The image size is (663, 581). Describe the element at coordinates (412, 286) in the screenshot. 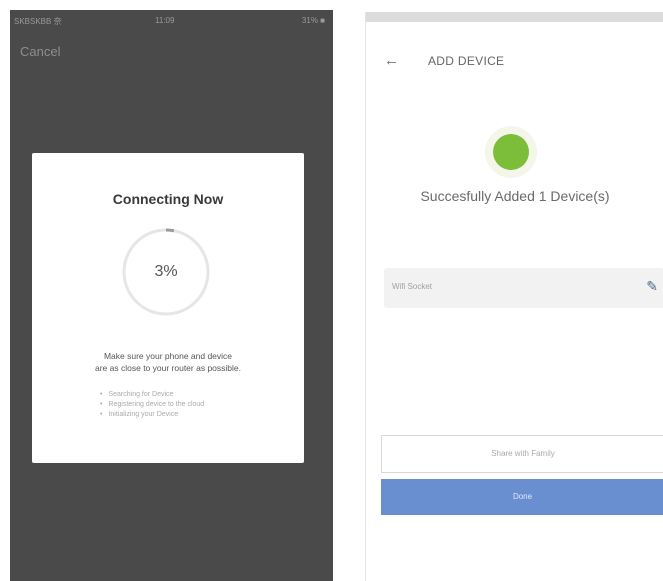

I see `device-name: Wifi Socket` at that location.